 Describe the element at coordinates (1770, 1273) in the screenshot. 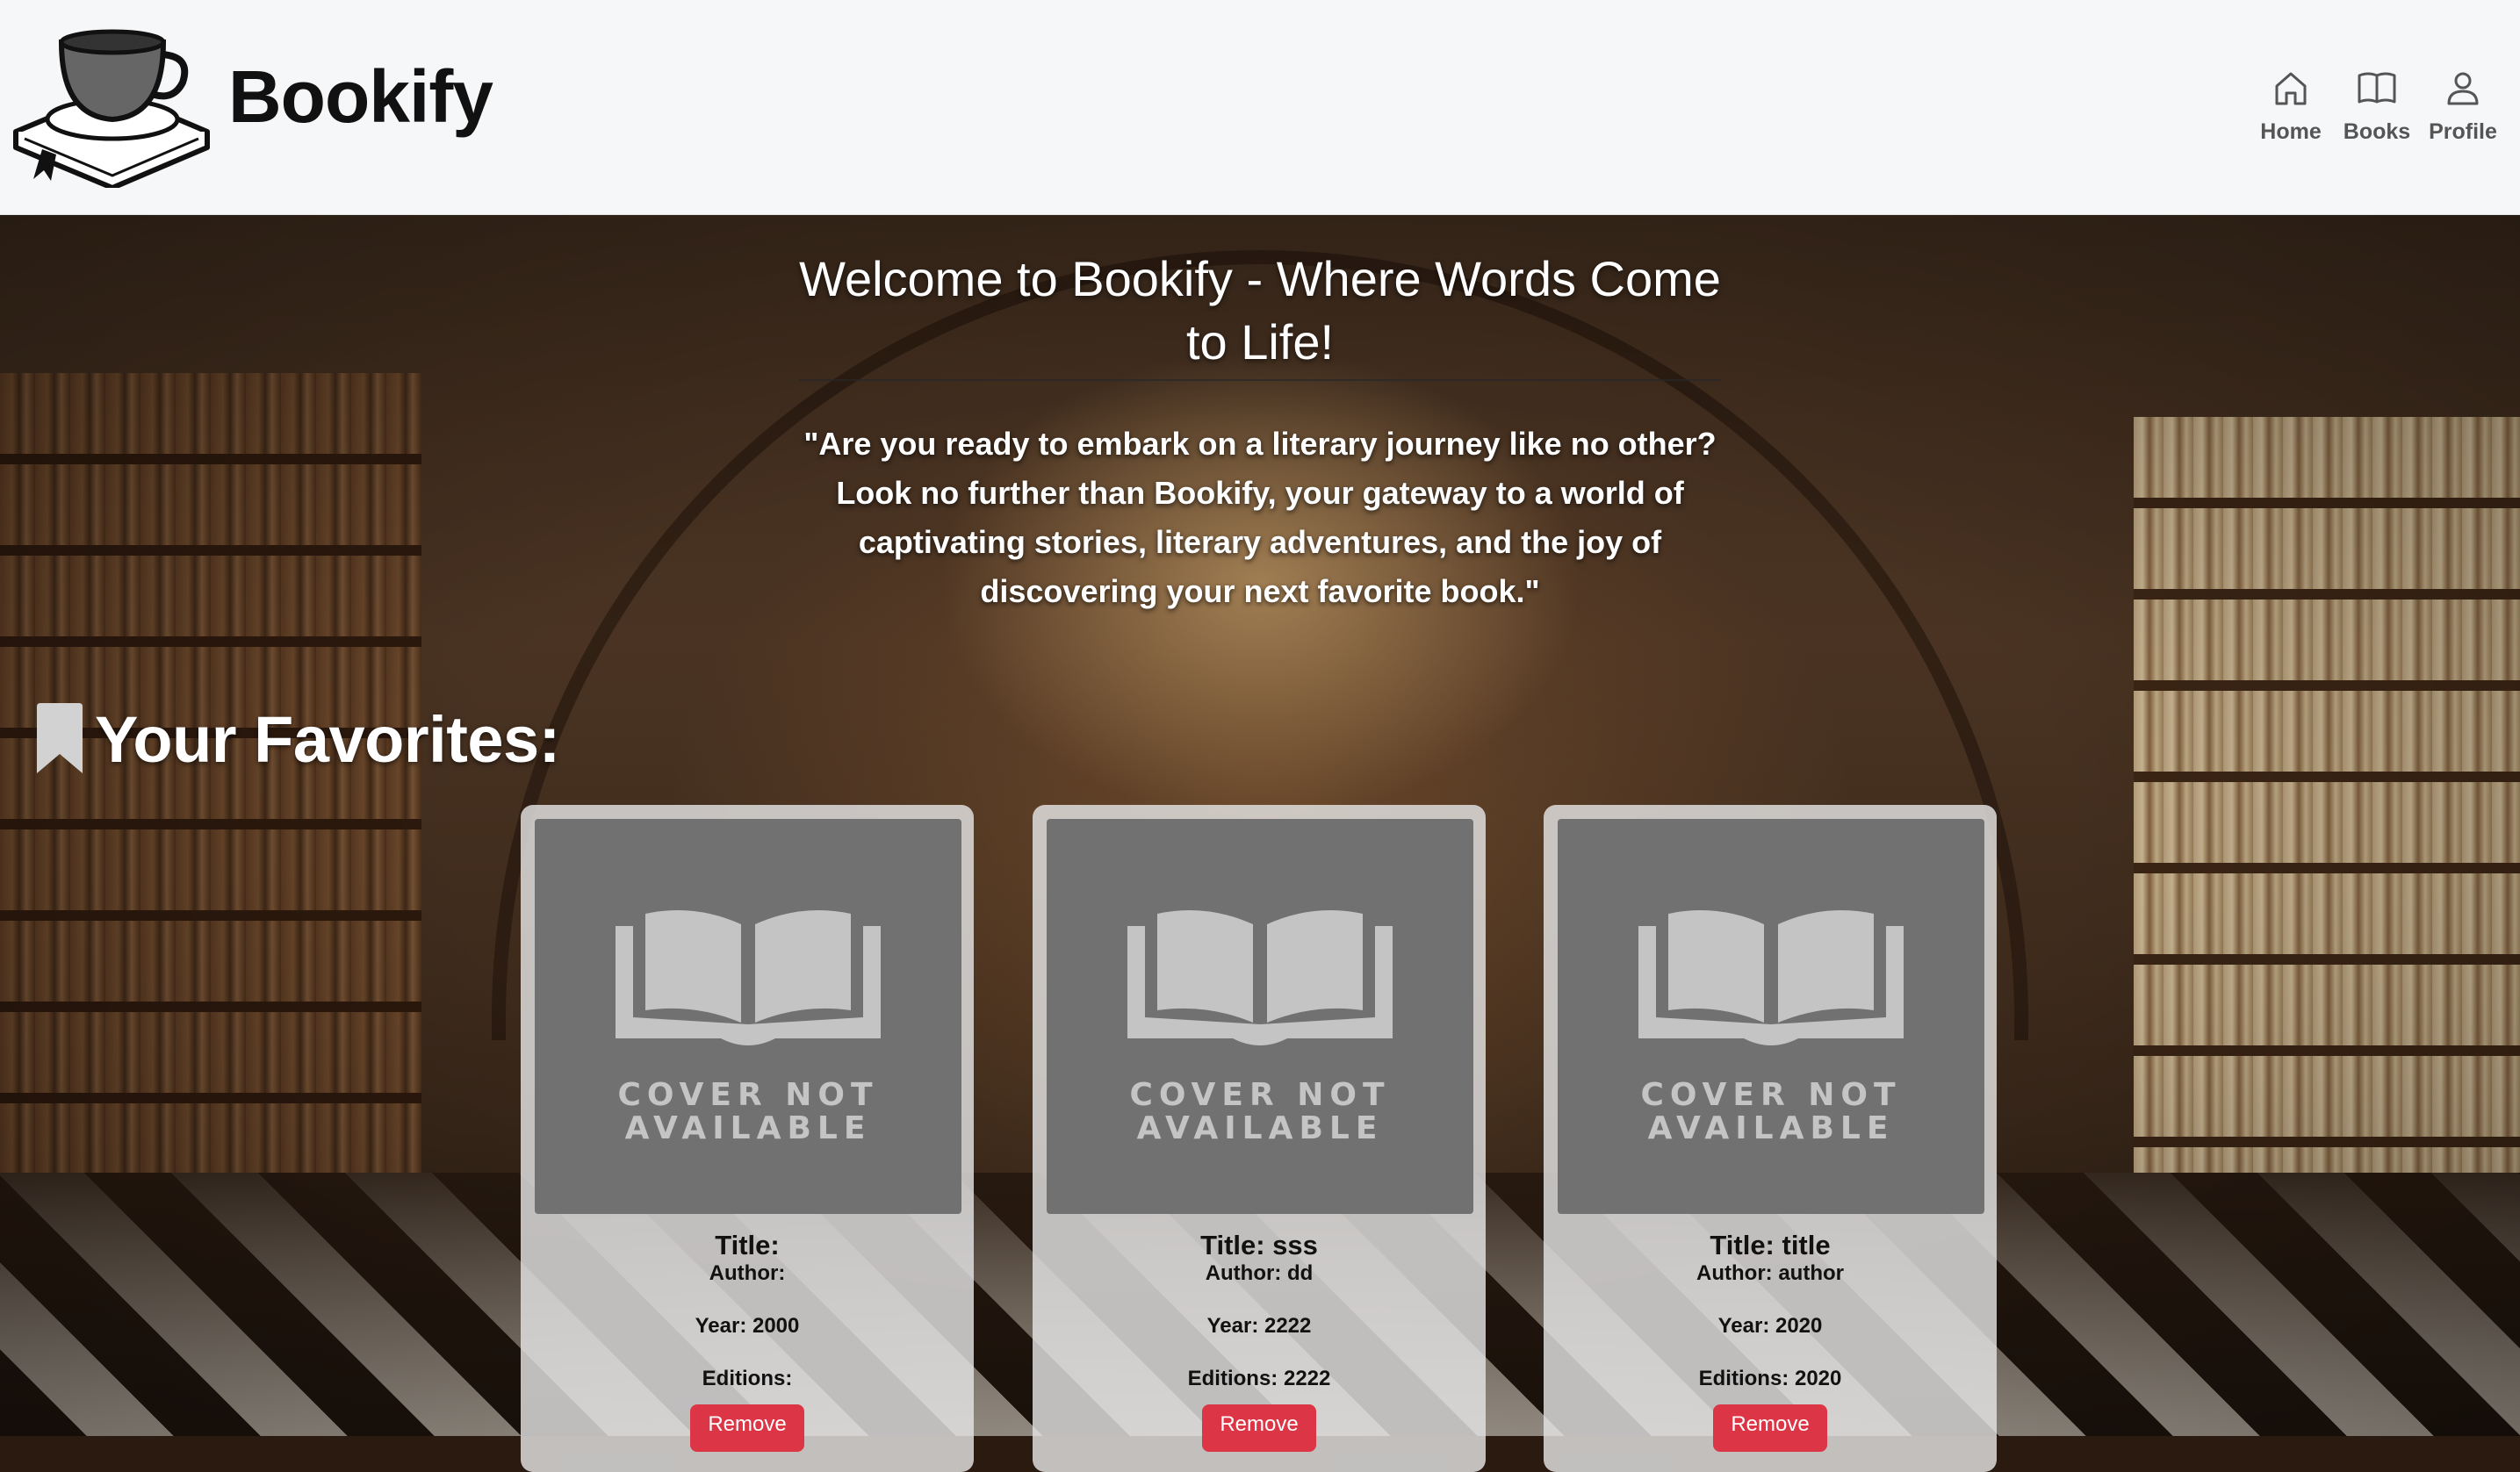

I see `book-author: Author: author` at that location.